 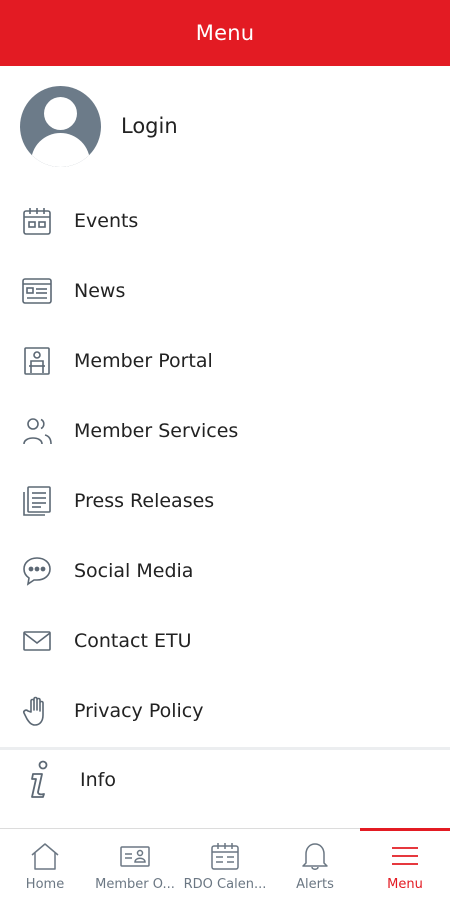 I want to click on menu-item-privacy-policy: Privacy Policy, so click(x=225, y=711).